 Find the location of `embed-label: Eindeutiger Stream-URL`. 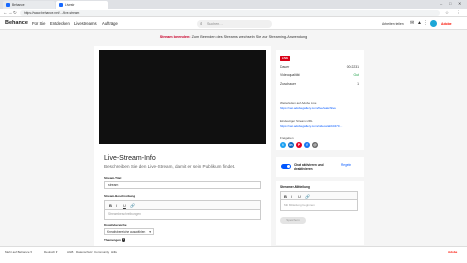

embed-label: Eindeutiger Stream-URL is located at coordinates (296, 121).